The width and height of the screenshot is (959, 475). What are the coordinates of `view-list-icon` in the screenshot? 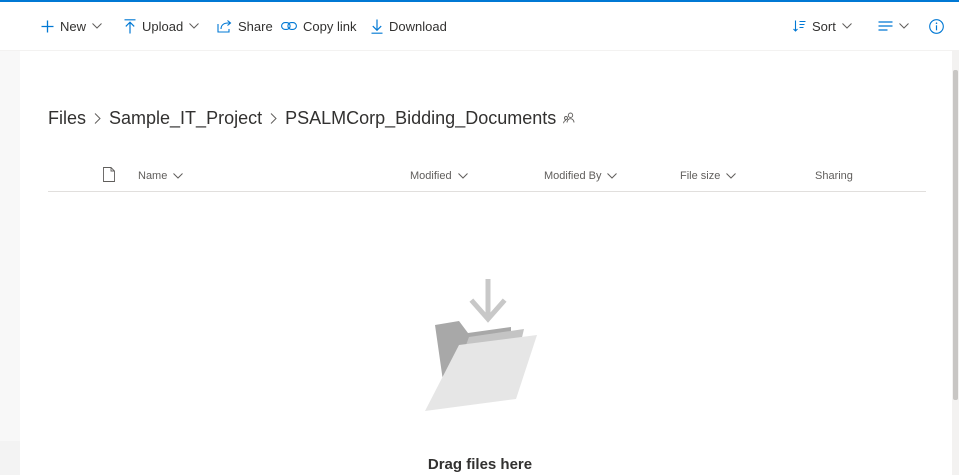 It's located at (885, 26).